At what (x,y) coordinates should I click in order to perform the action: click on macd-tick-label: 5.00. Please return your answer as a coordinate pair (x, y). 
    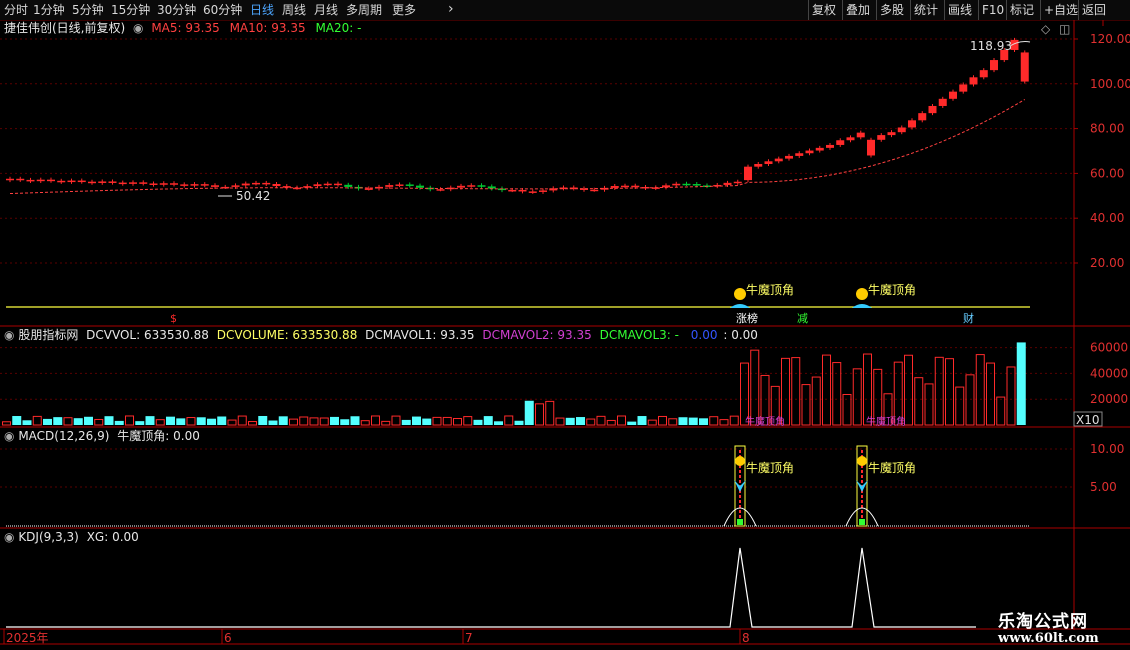
    Looking at the image, I should click on (1103, 487).